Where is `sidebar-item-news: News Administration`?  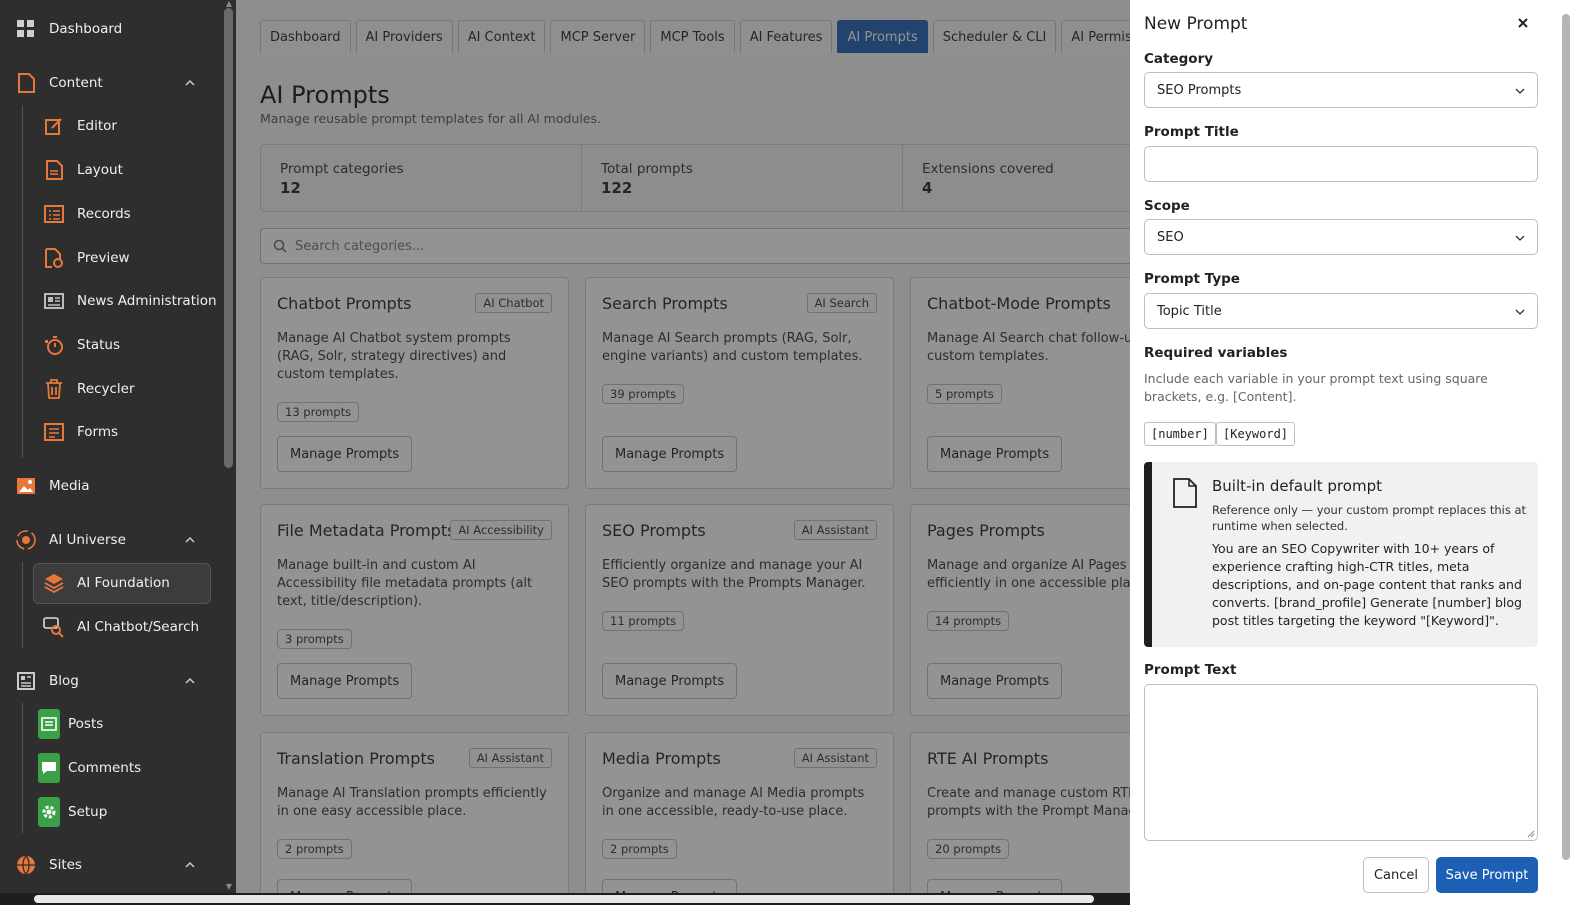 sidebar-item-news: News Administration is located at coordinates (111, 301).